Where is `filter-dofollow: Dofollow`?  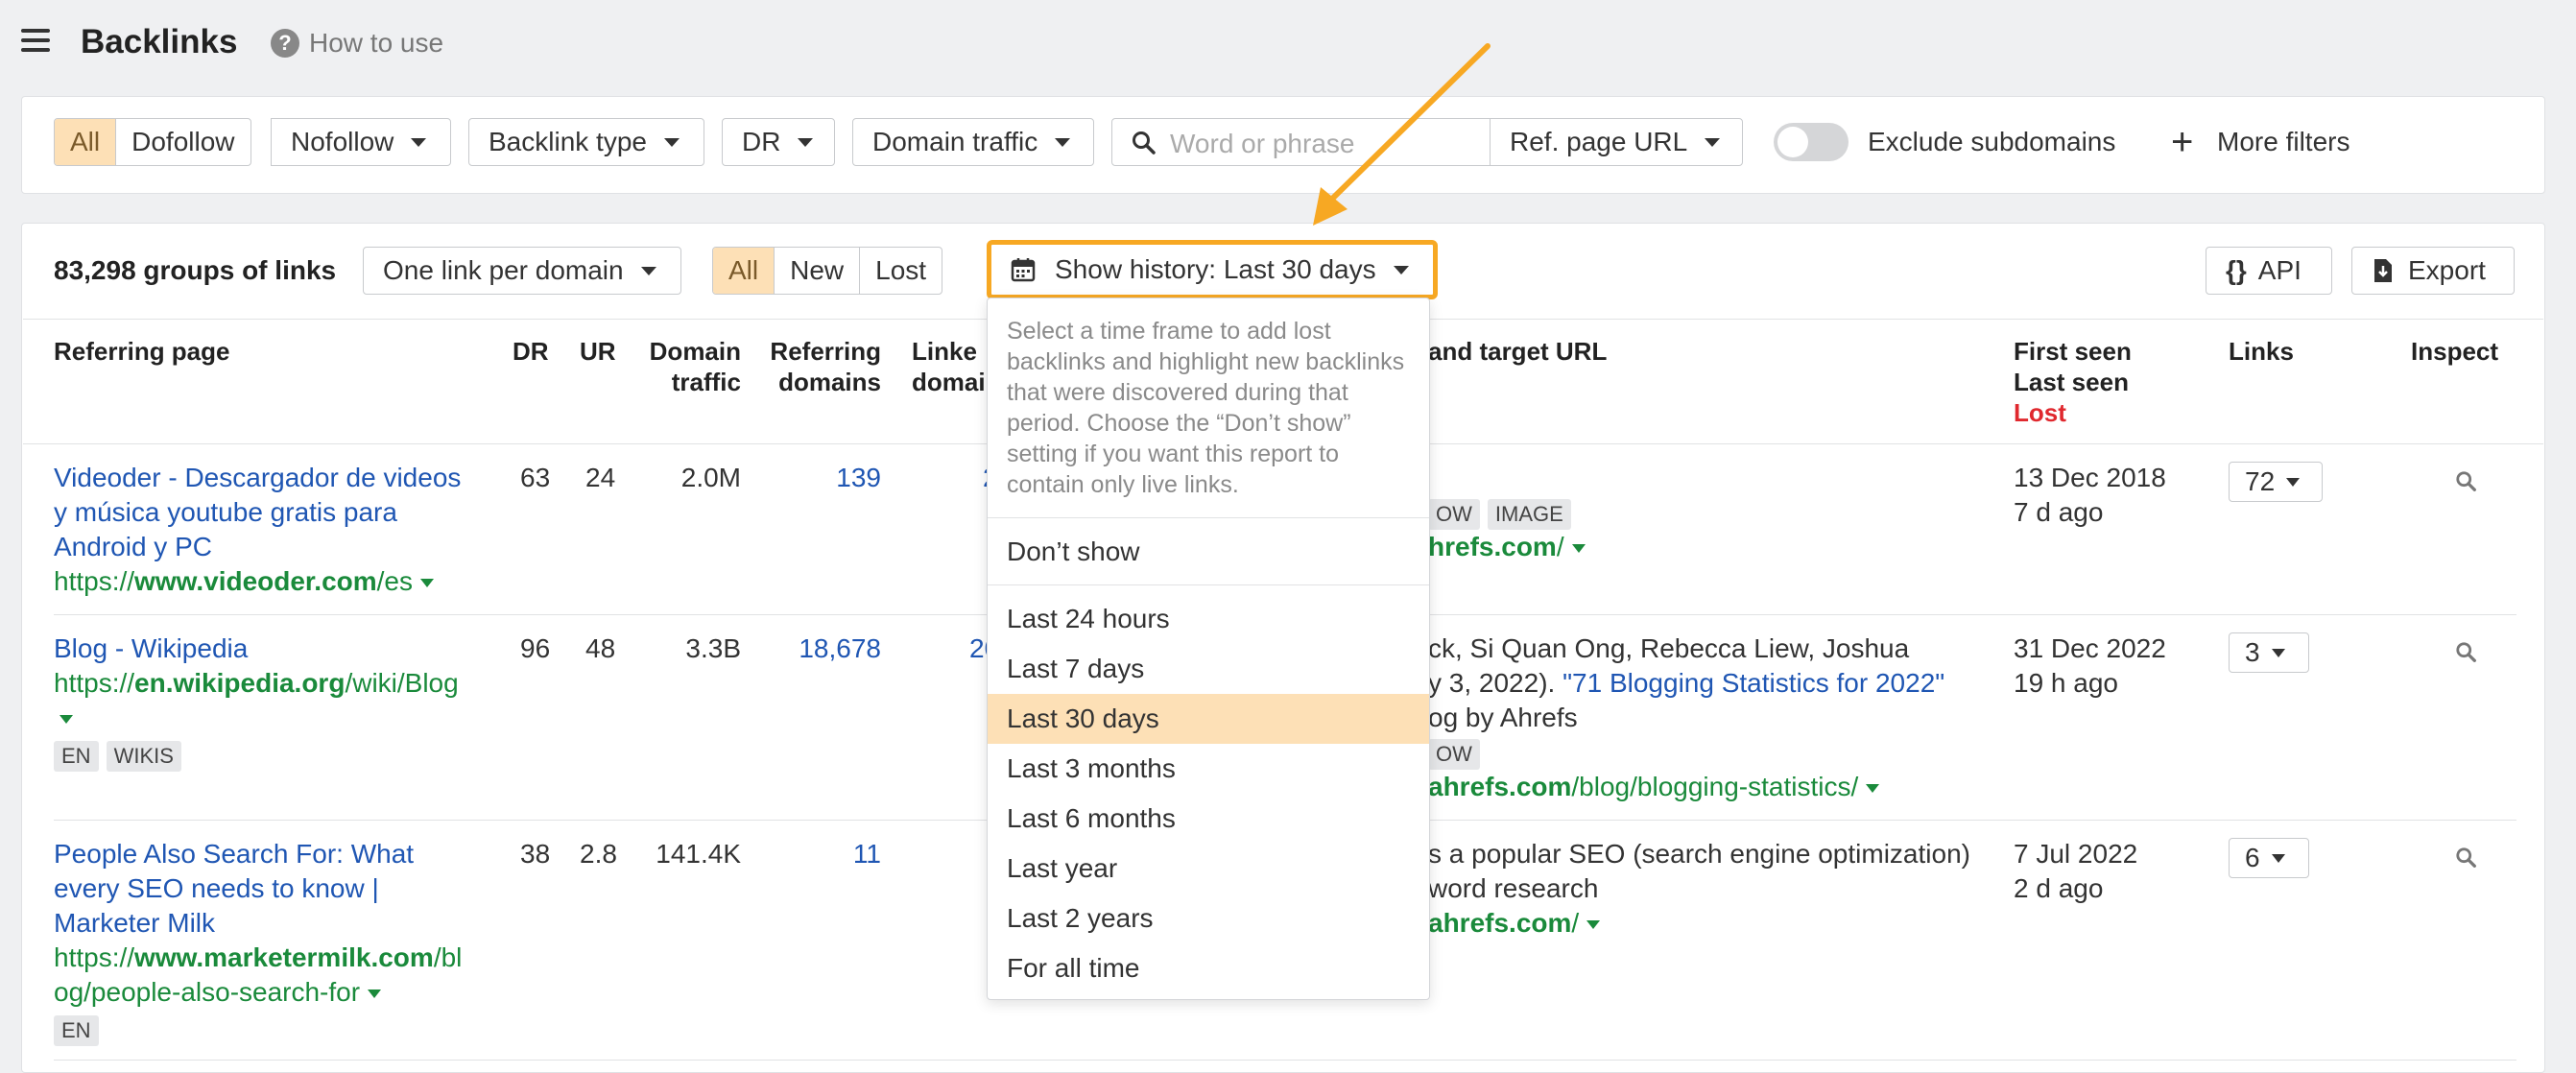 filter-dofollow: Dofollow is located at coordinates (183, 142).